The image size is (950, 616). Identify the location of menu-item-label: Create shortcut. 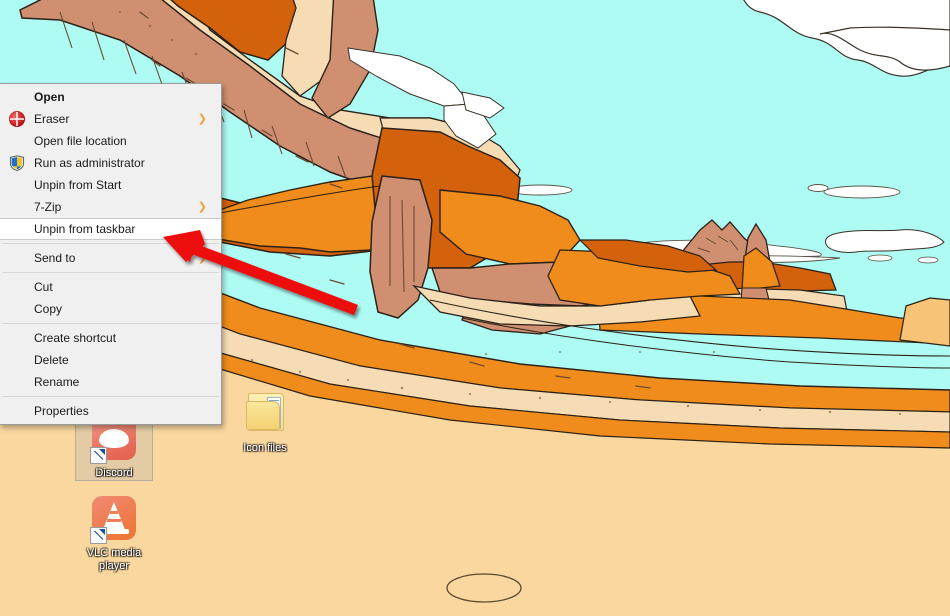
(75, 338).